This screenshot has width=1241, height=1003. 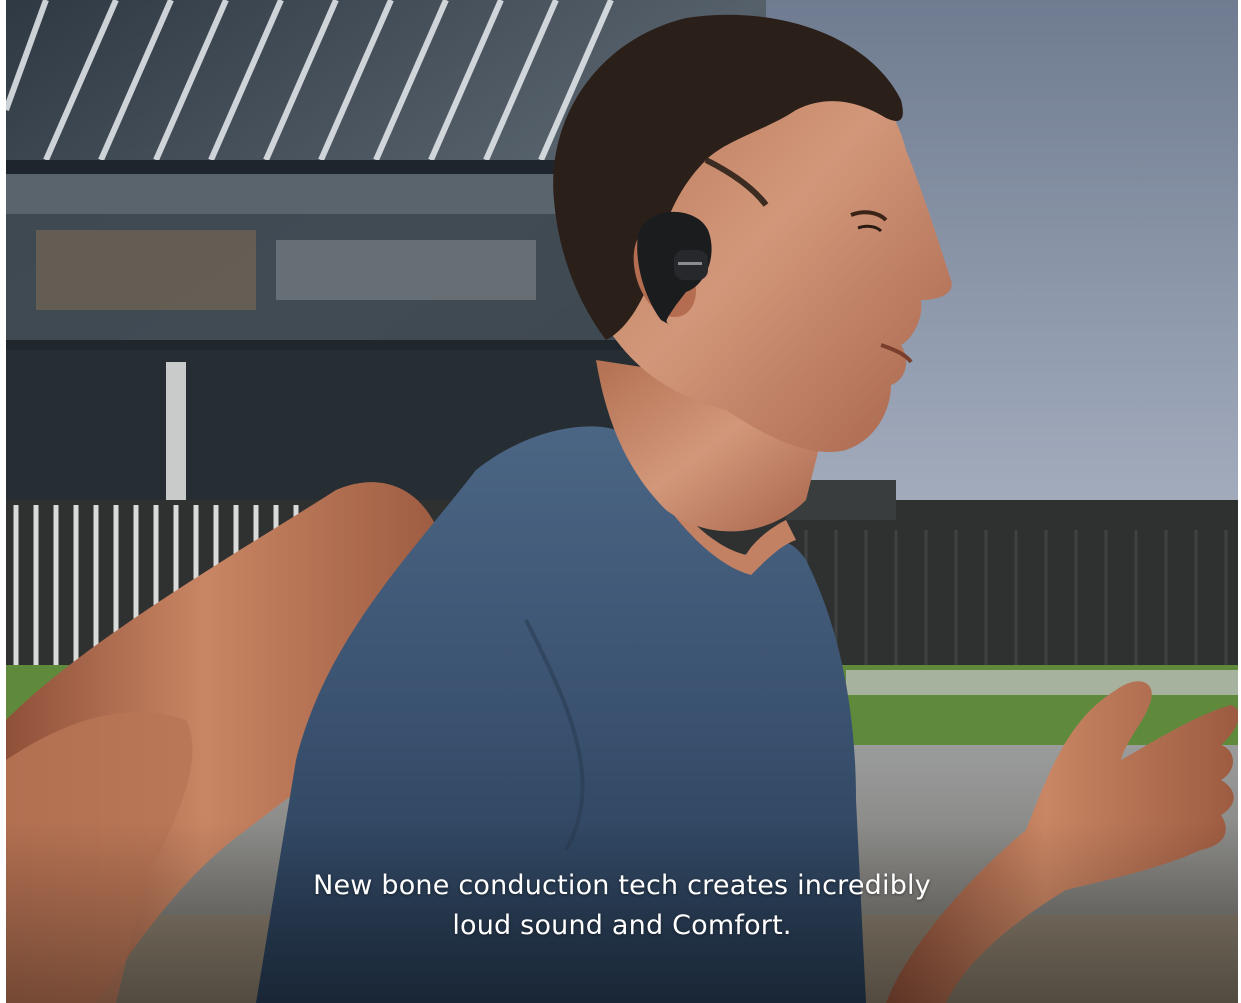 I want to click on caption-line-2: loud sound and Comfort., so click(x=622, y=925).